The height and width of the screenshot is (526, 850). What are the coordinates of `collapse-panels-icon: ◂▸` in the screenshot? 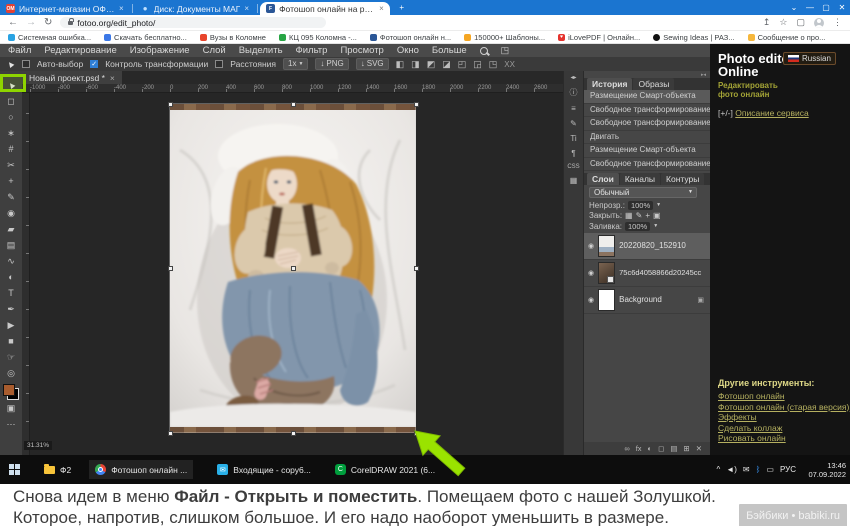 It's located at (573, 77).